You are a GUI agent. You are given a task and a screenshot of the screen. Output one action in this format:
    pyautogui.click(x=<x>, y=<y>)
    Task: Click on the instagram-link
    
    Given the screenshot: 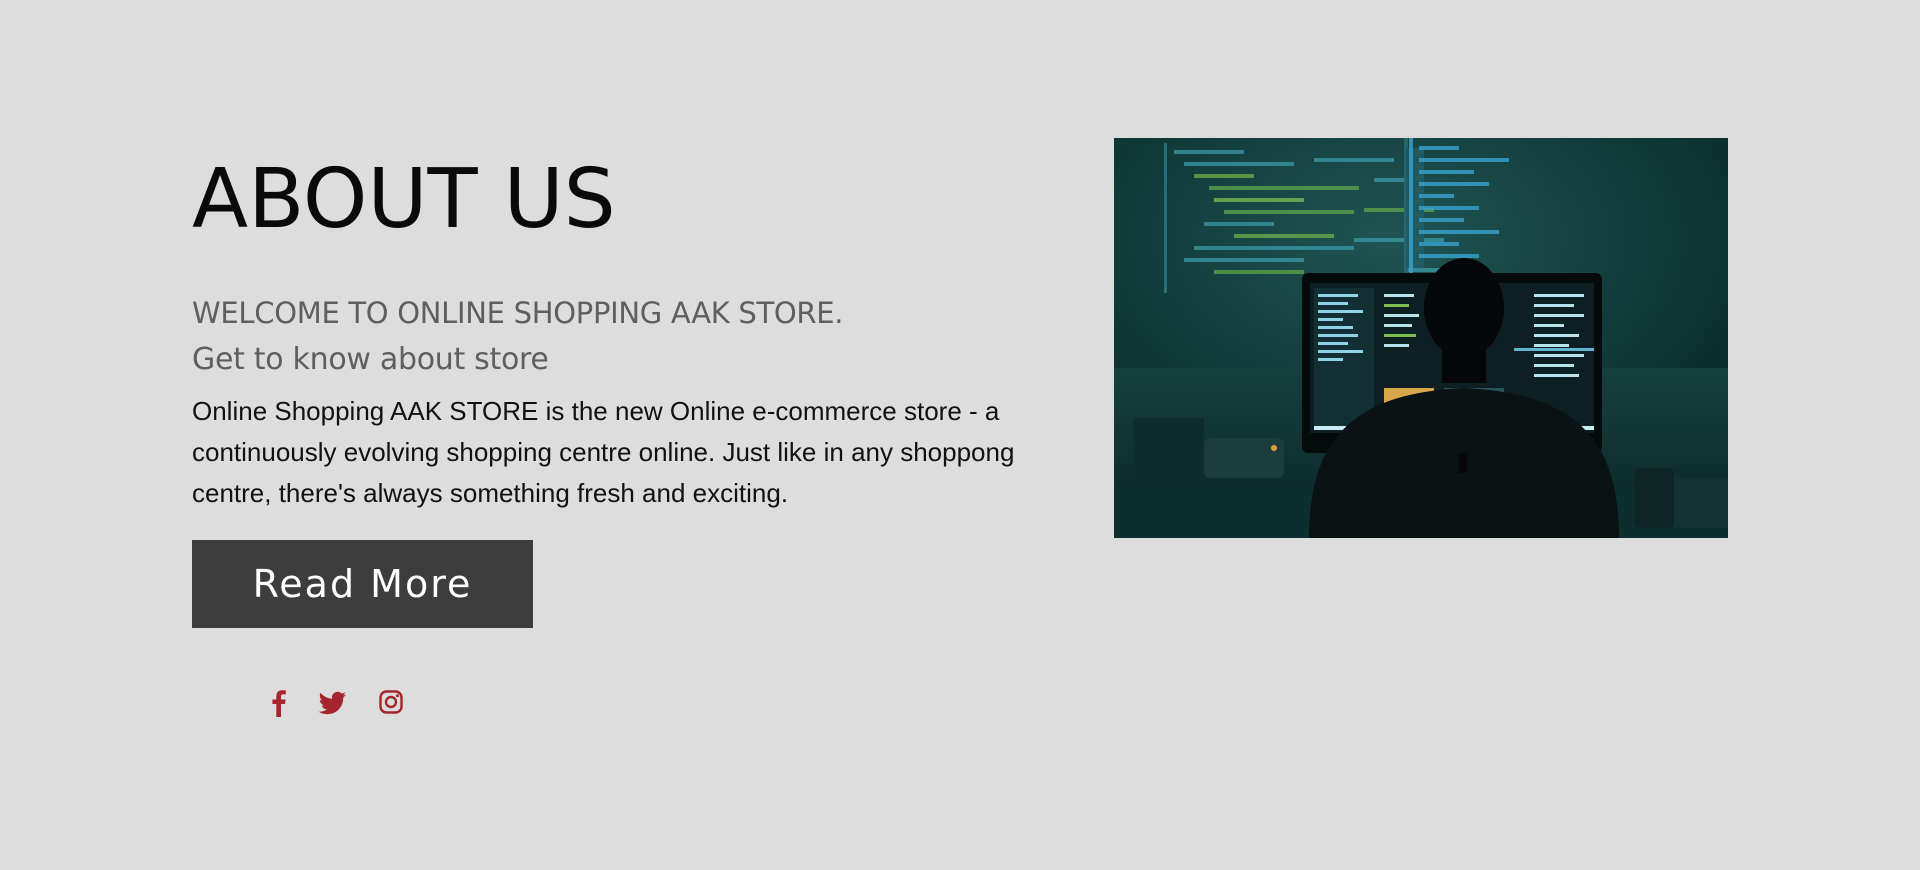 What is the action you would take?
    pyautogui.click(x=391, y=702)
    